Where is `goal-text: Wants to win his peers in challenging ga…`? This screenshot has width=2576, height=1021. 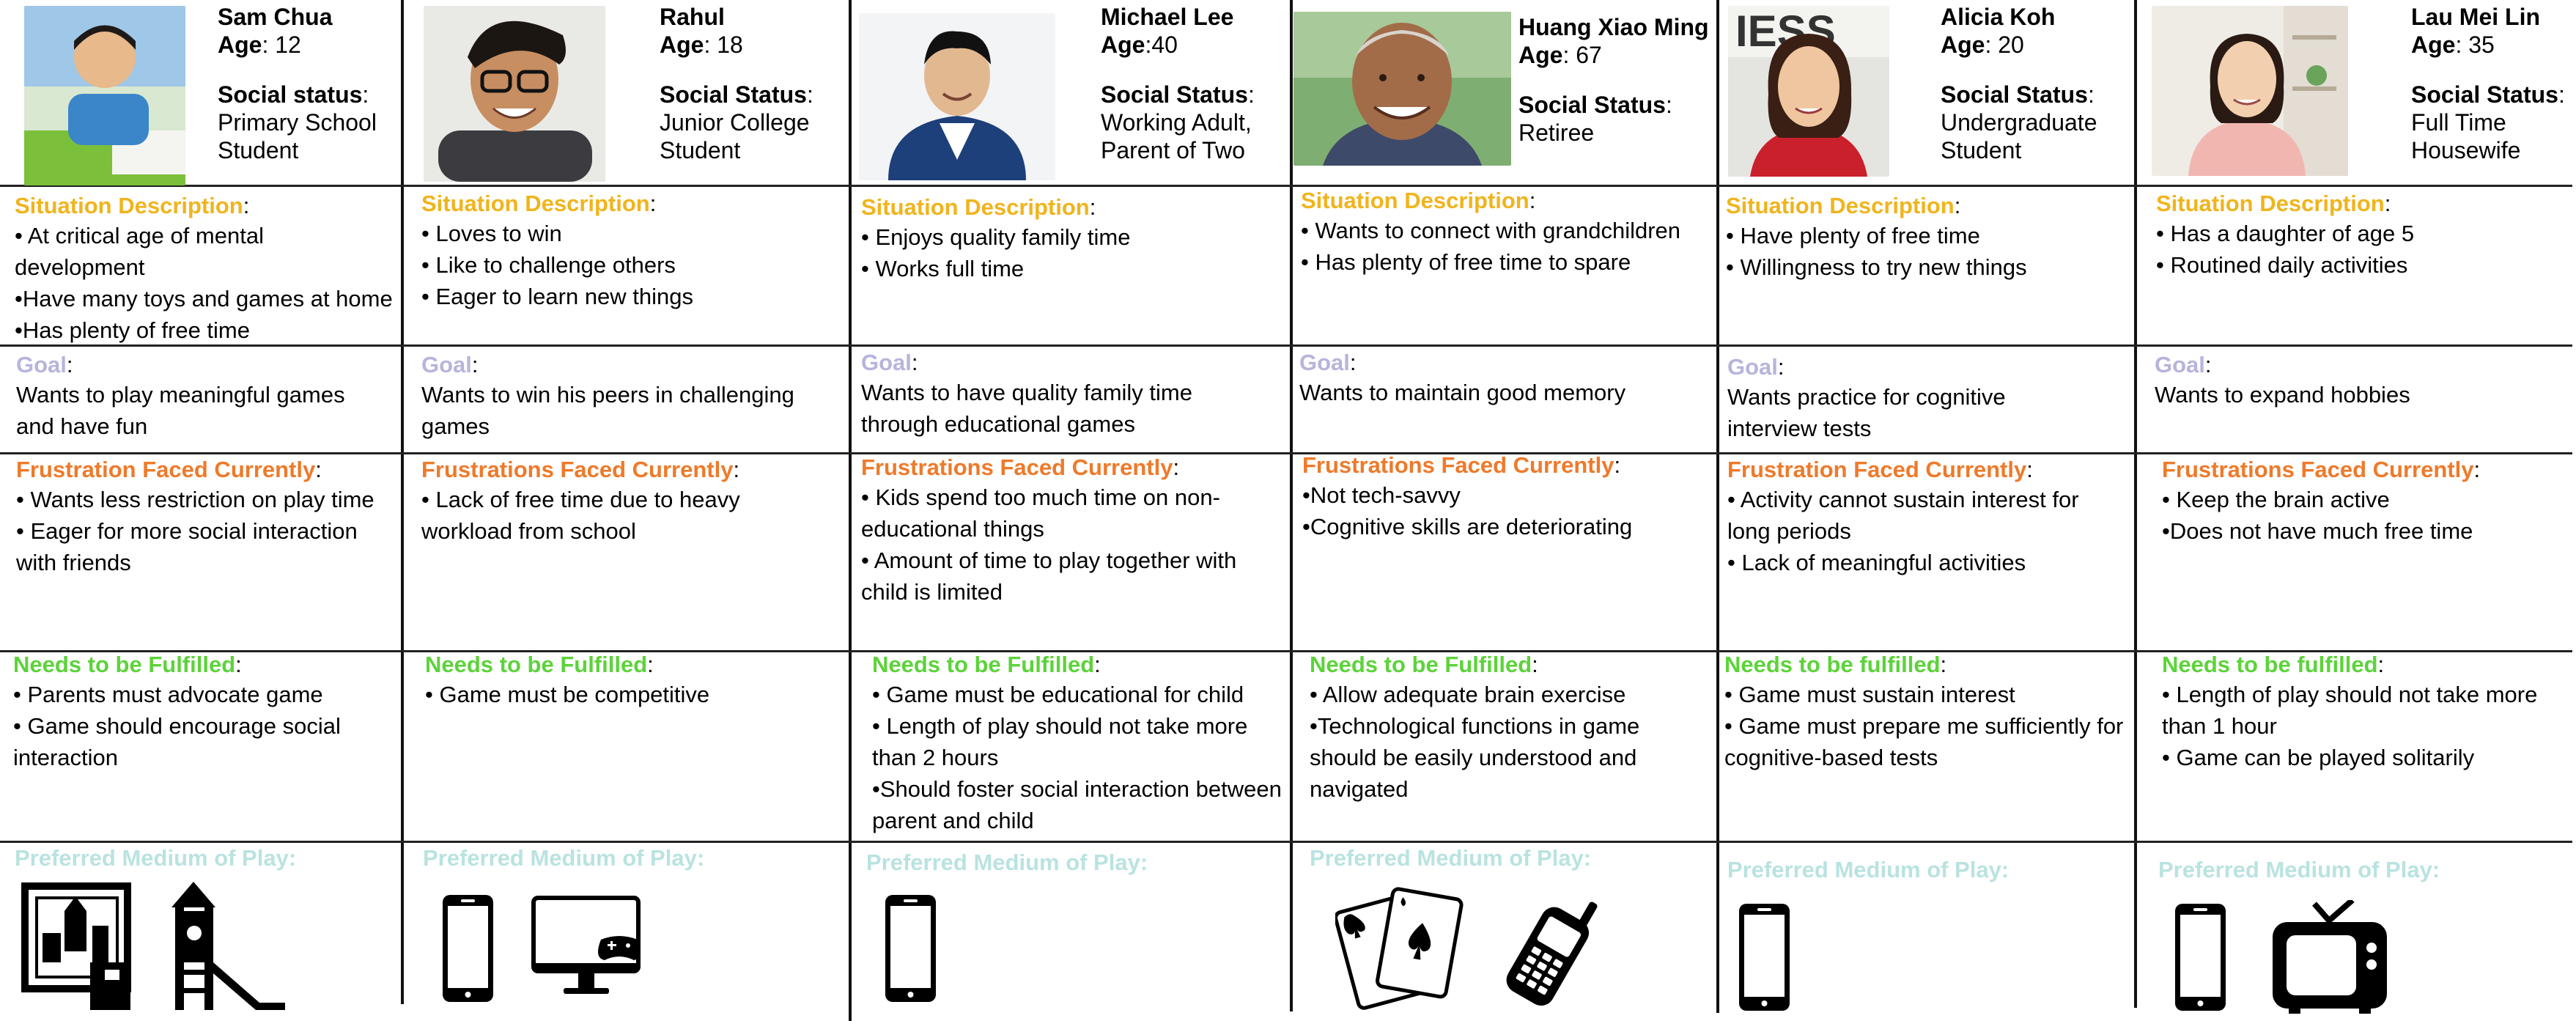
goal-text: Wants to win his peers in challenging ga… is located at coordinates (607, 410).